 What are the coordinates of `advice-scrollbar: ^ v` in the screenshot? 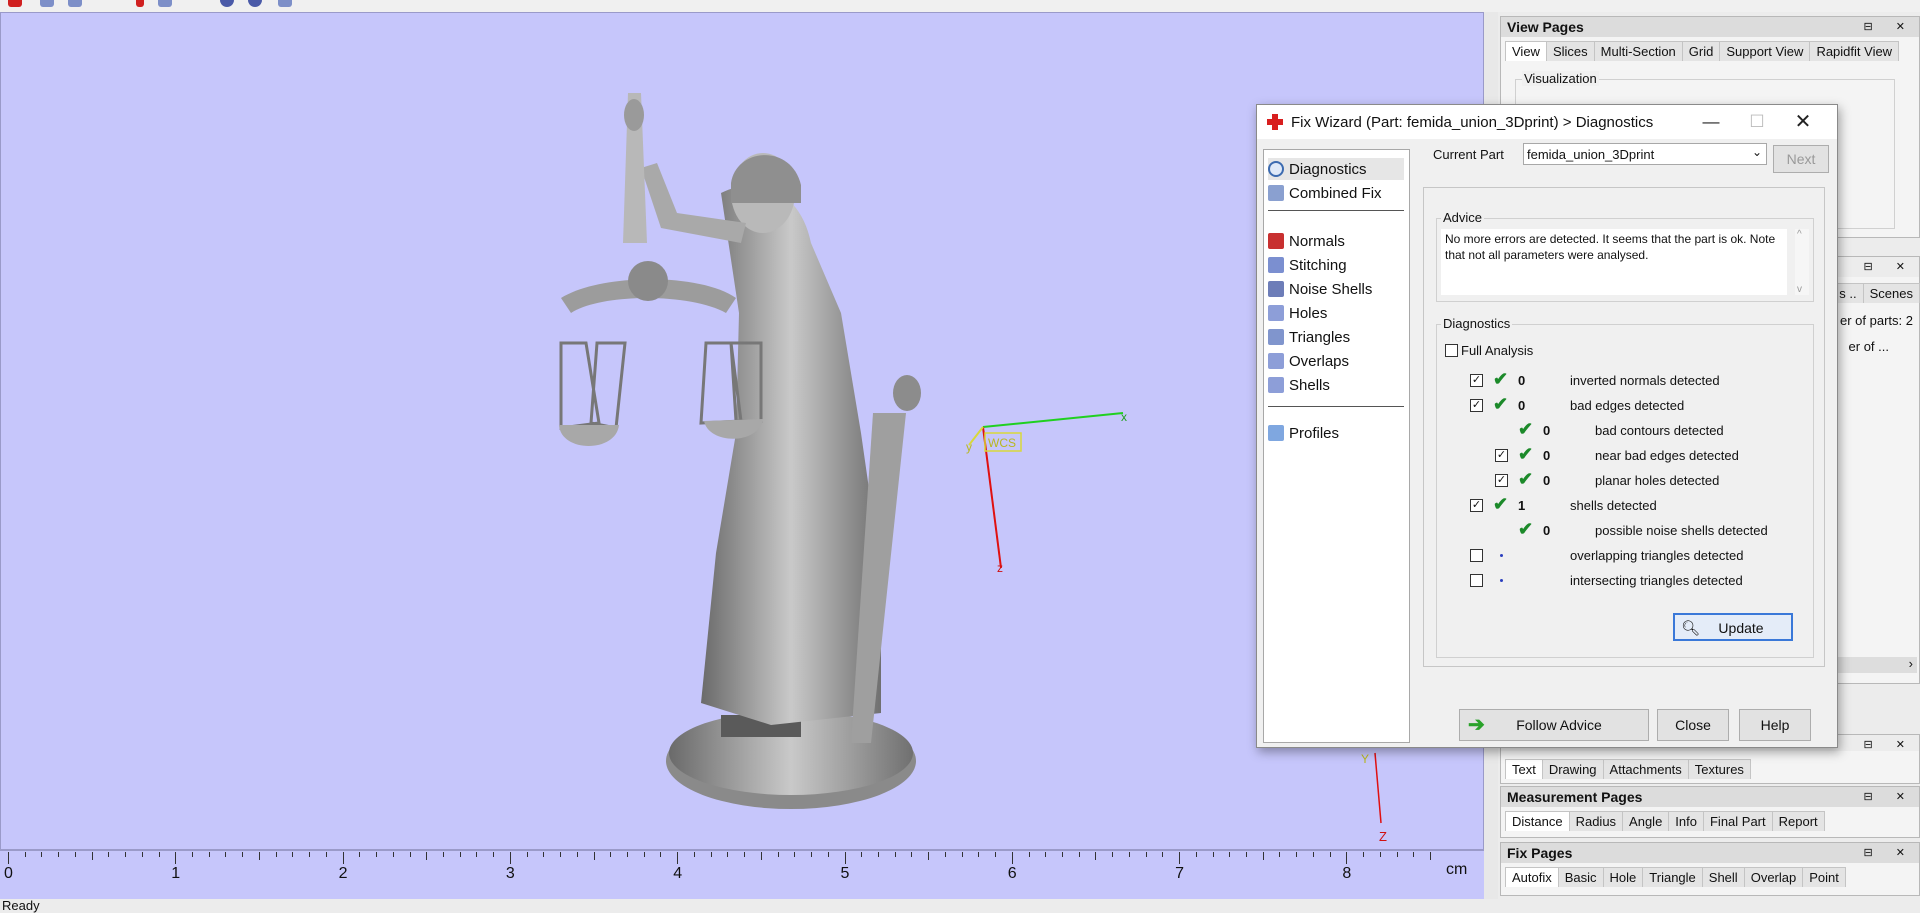 It's located at (1802, 262).